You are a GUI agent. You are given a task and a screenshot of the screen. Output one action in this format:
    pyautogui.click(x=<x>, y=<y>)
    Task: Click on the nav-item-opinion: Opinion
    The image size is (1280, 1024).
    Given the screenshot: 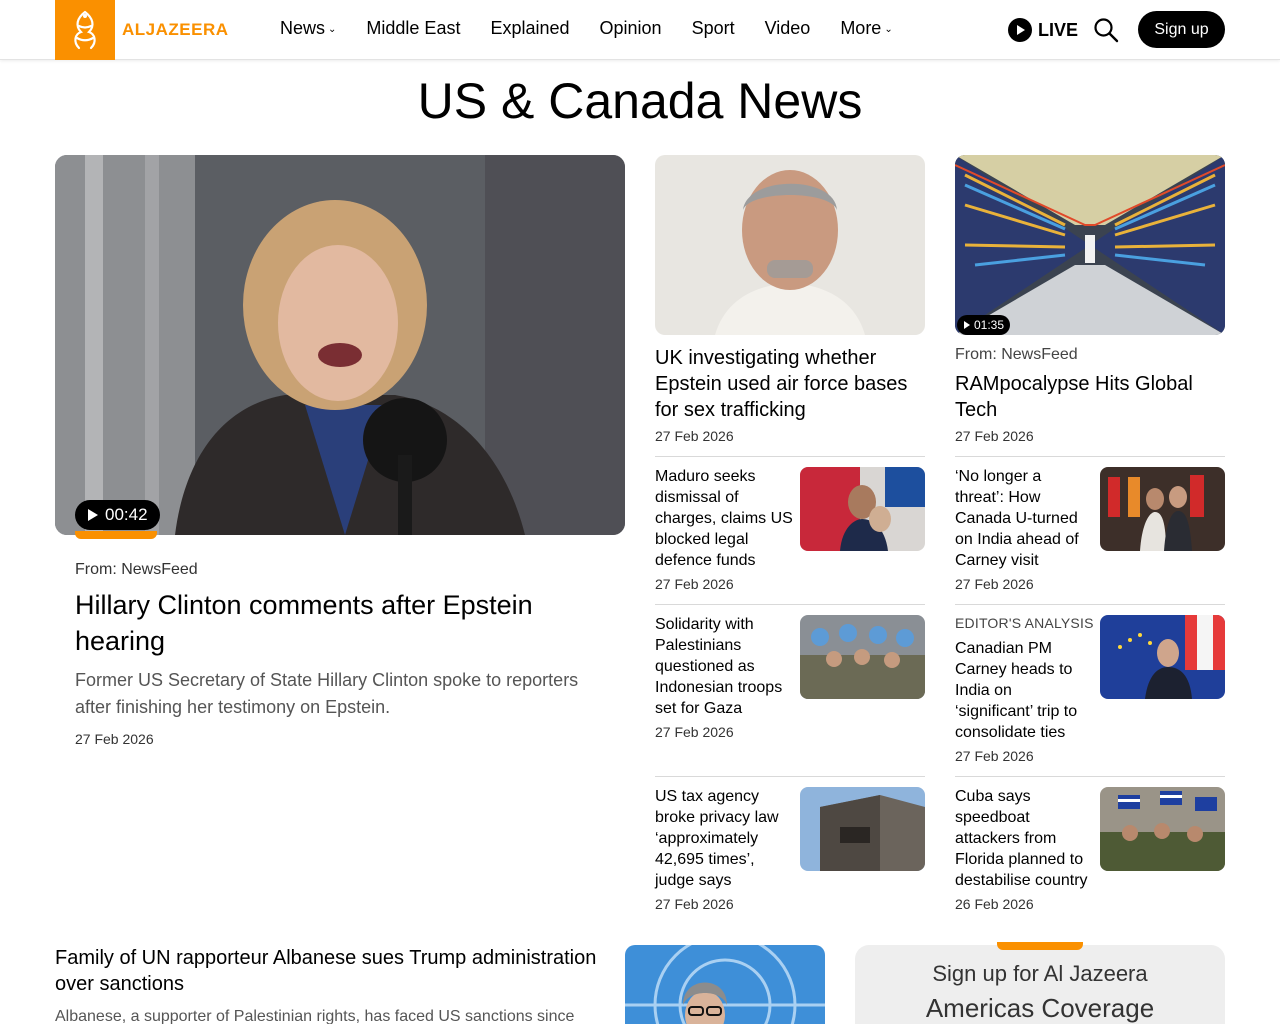 What is the action you would take?
    pyautogui.click(x=631, y=28)
    